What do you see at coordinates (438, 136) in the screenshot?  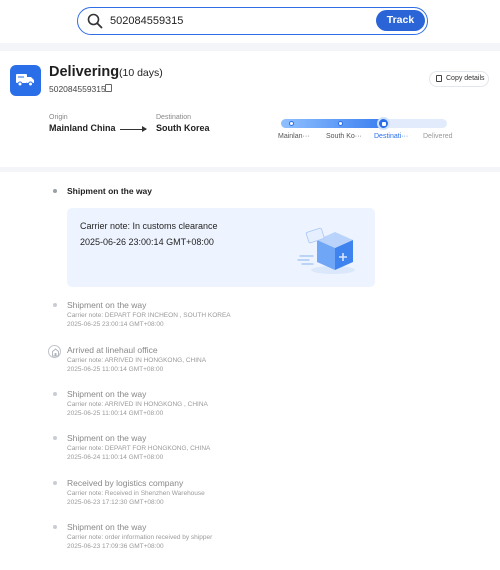 I see `stage-label: Delivered` at bounding box center [438, 136].